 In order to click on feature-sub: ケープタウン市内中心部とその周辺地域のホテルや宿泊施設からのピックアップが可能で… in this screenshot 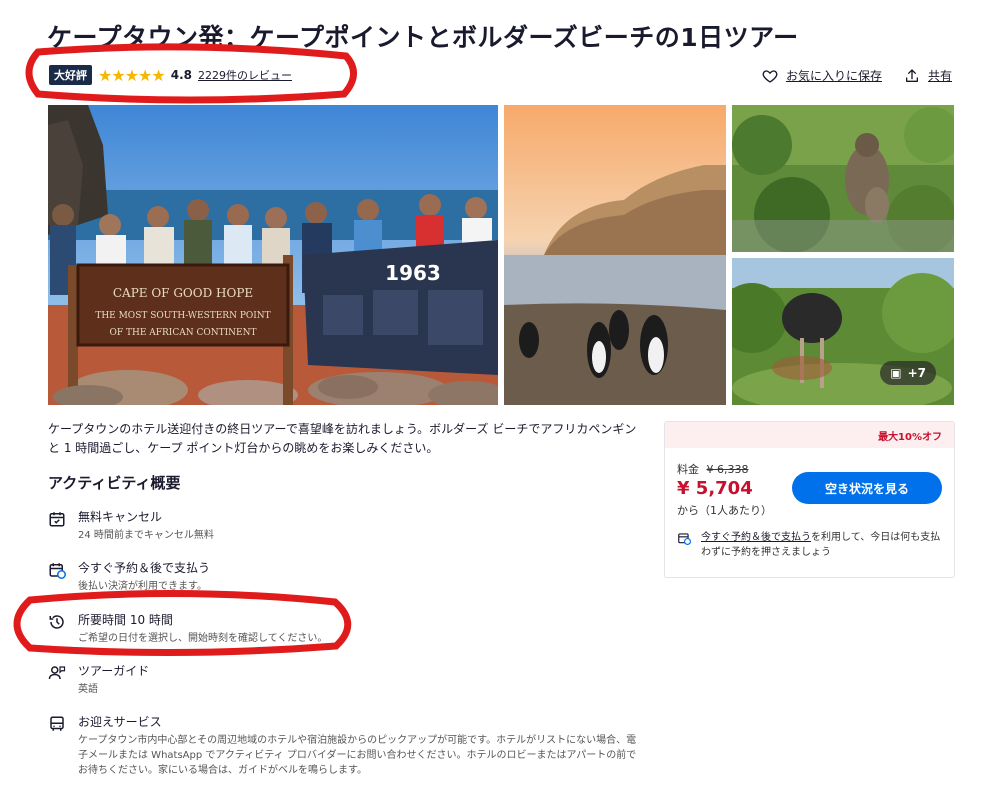, I will do `click(357, 755)`.